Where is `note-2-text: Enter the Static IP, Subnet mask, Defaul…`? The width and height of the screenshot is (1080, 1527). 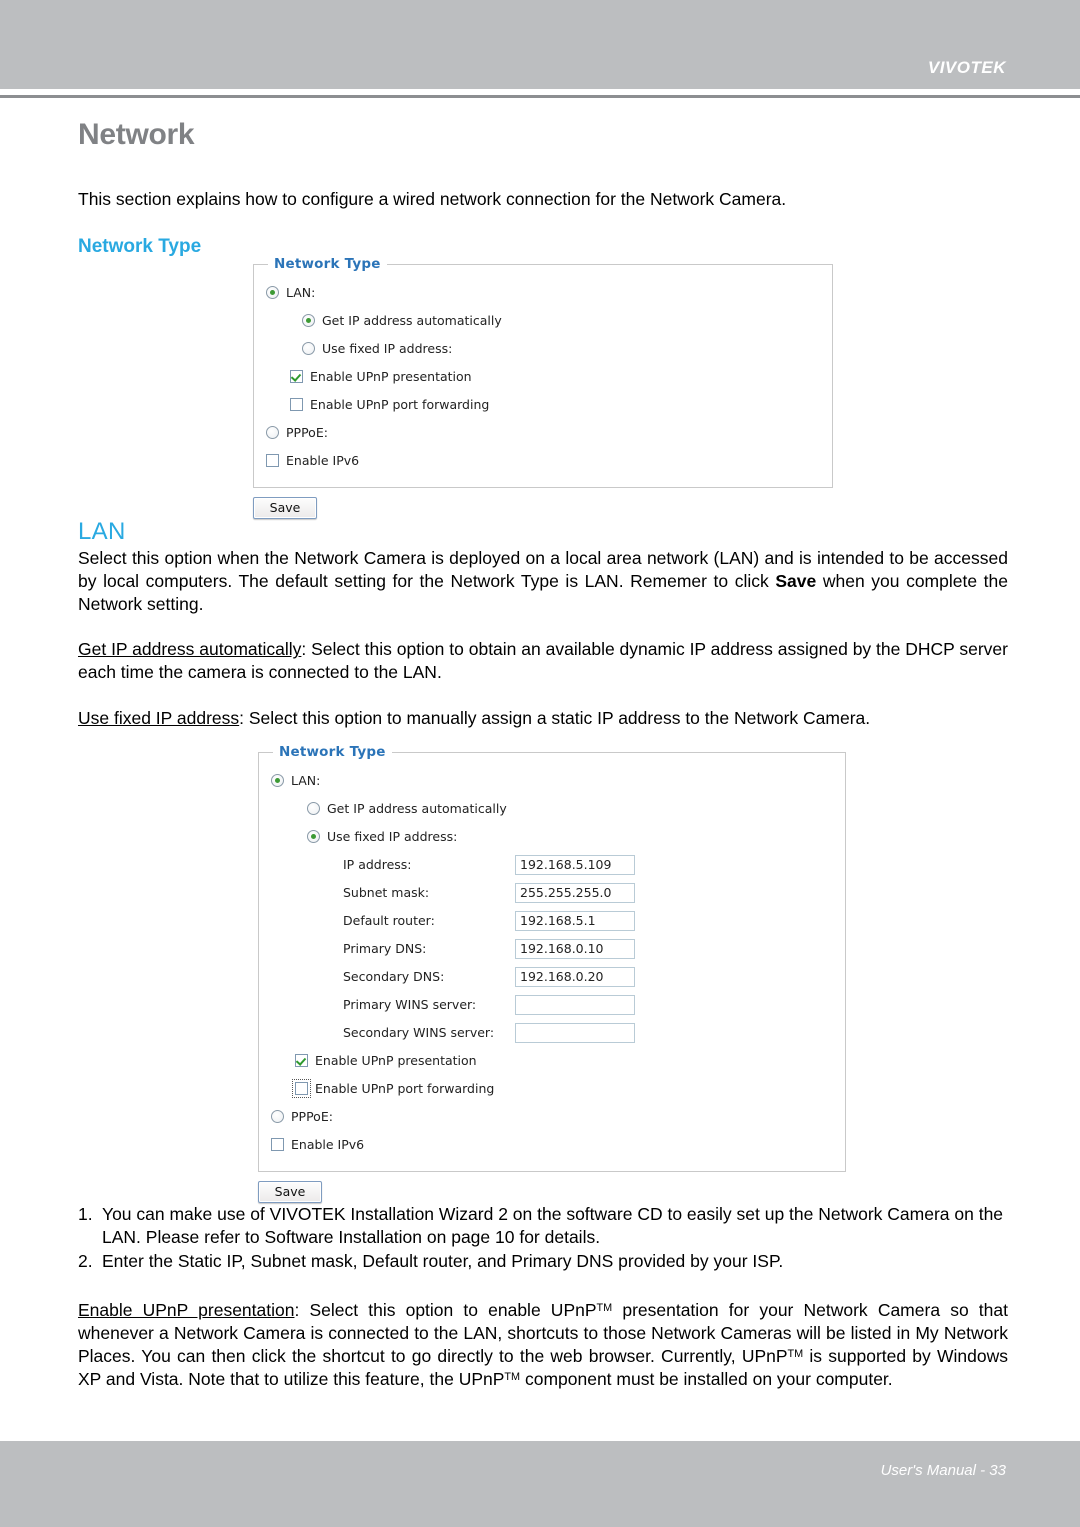 note-2-text: Enter the Static IP, Subnet mask, Defaul… is located at coordinates (443, 1260).